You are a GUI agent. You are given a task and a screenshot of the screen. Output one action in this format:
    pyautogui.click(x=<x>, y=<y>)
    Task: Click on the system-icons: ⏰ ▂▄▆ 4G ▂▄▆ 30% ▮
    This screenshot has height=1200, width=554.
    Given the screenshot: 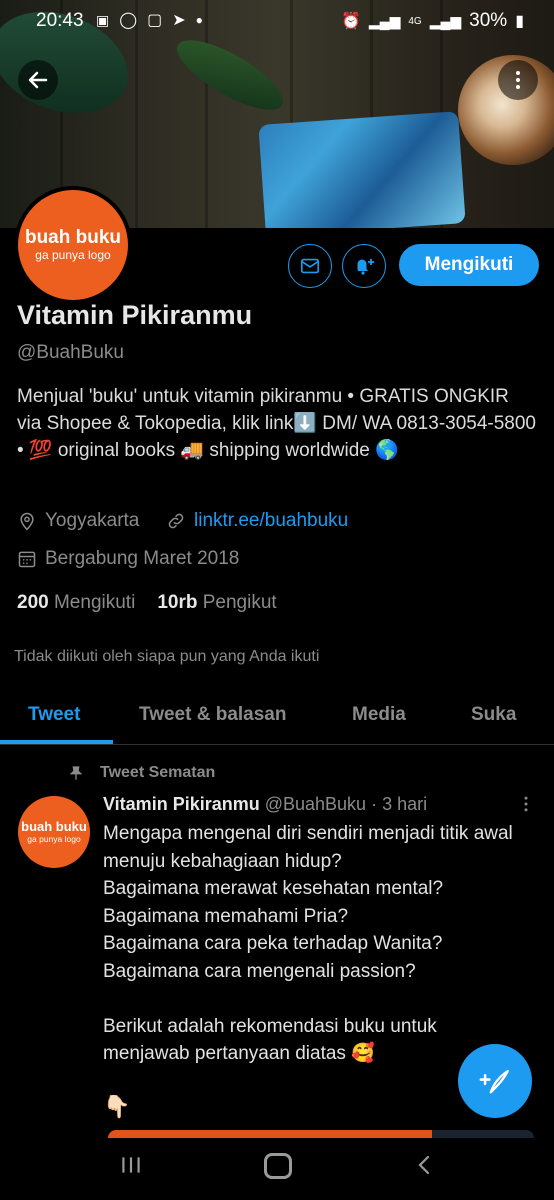 What is the action you would take?
    pyautogui.click(x=432, y=21)
    